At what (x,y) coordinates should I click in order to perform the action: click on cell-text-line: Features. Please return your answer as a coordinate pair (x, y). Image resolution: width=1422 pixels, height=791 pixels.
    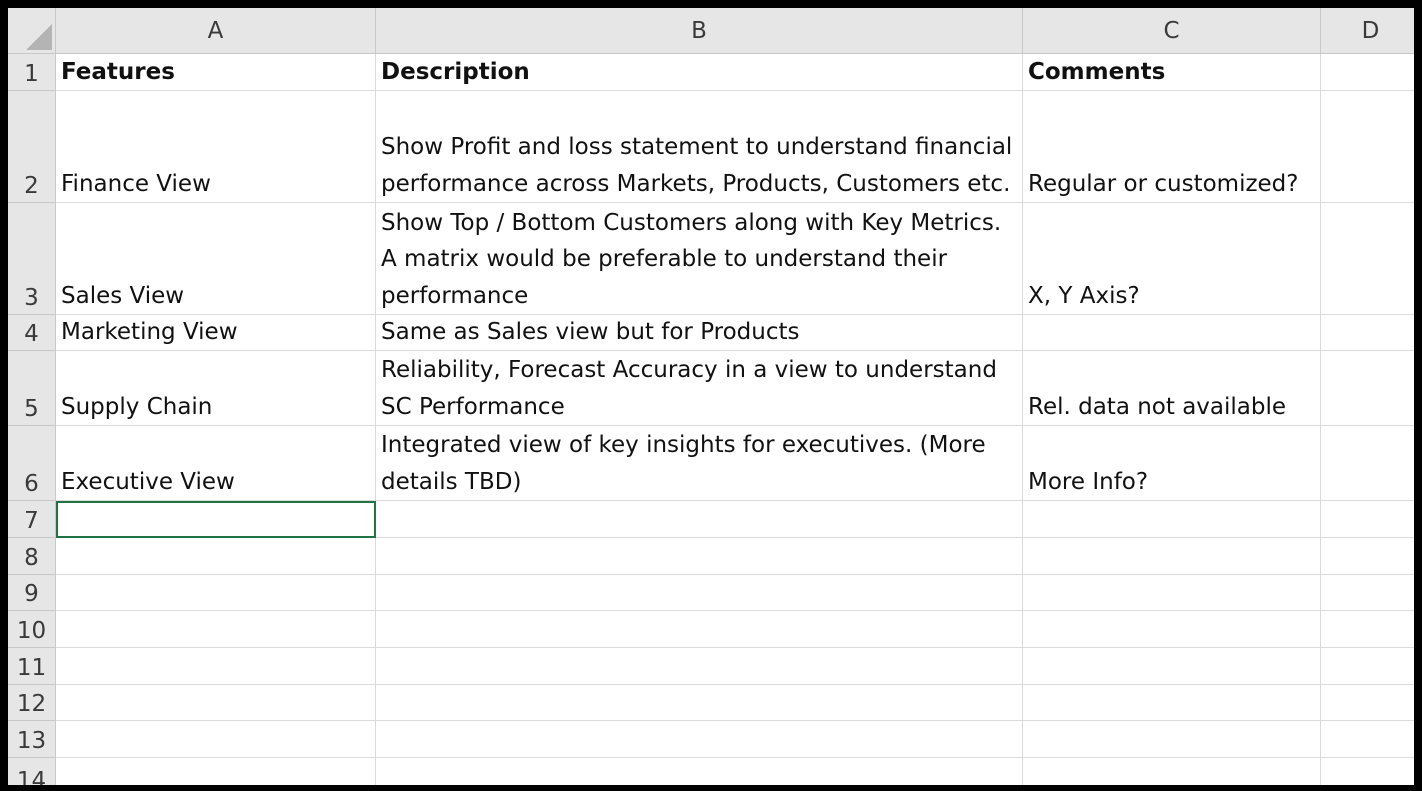
    Looking at the image, I should click on (118, 71).